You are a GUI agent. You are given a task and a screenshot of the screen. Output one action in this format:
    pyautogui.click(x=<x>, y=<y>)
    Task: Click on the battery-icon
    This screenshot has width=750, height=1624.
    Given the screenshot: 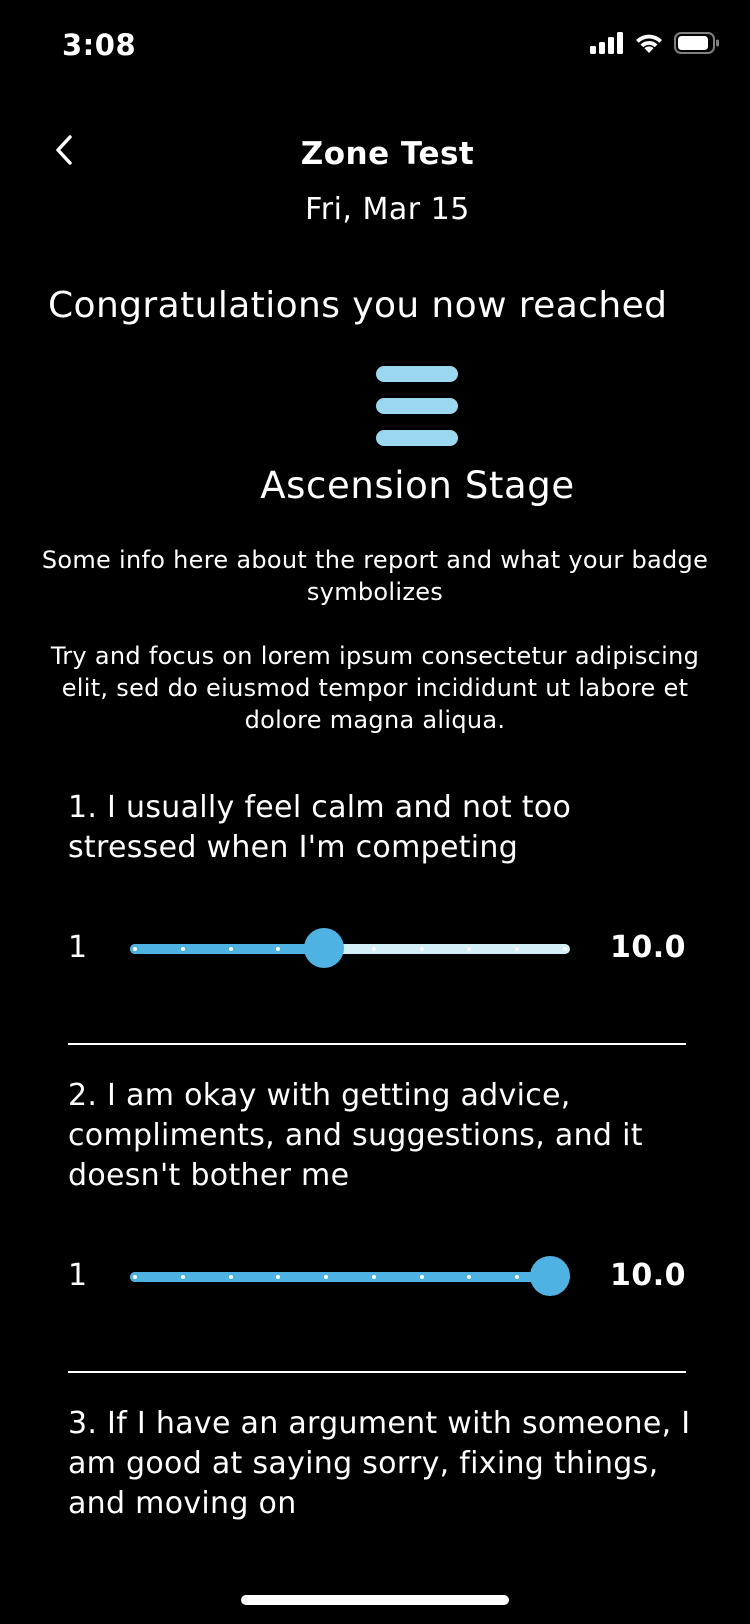 What is the action you would take?
    pyautogui.click(x=697, y=45)
    